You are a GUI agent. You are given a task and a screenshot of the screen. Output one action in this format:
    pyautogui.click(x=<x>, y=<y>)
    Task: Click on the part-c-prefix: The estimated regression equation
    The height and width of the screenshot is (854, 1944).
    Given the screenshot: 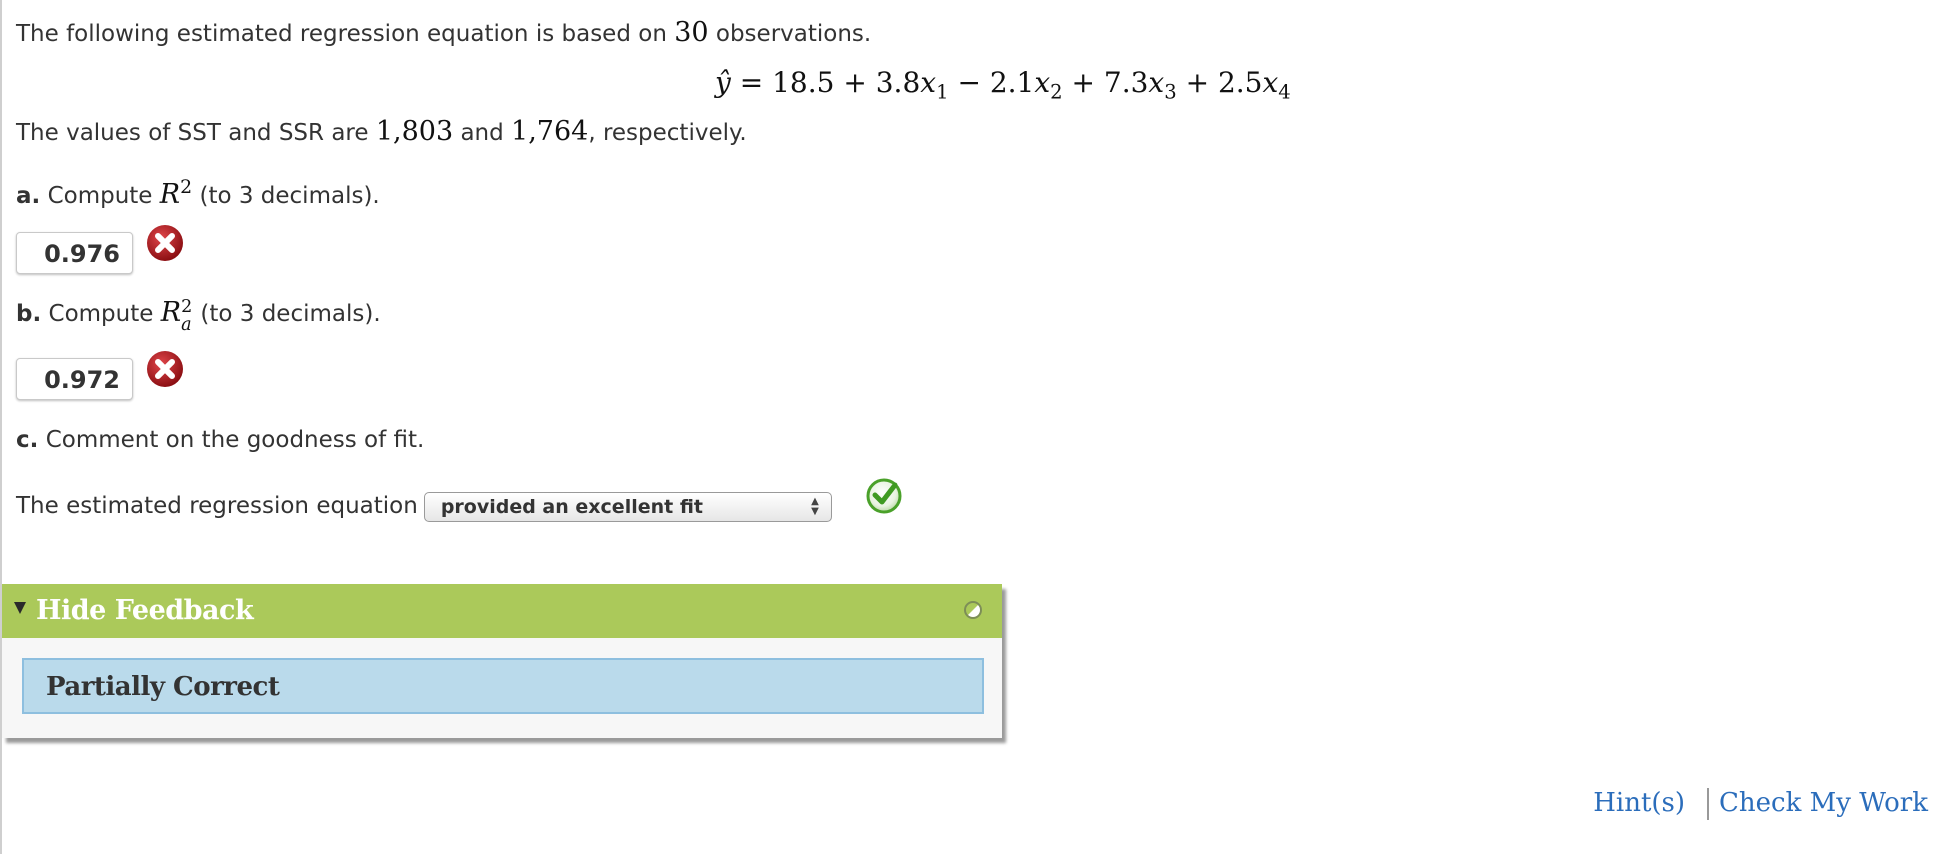 What is the action you would take?
    pyautogui.click(x=217, y=506)
    